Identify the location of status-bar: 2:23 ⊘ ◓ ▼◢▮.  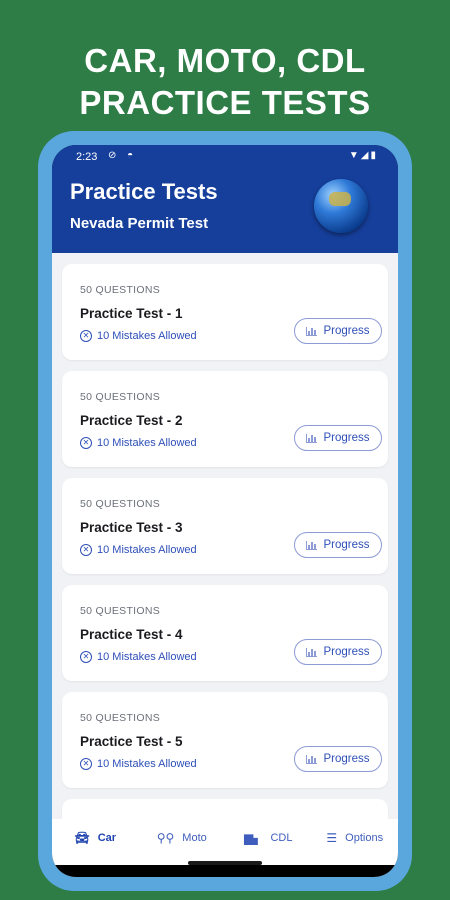
(225, 157).